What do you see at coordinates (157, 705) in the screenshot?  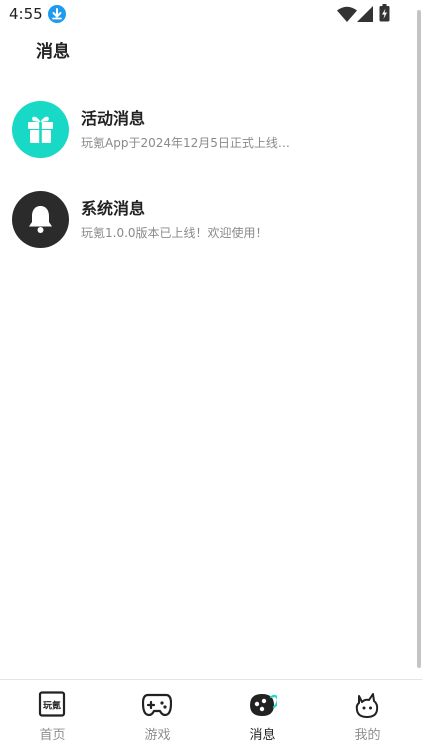 I see `gamepad-icon` at bounding box center [157, 705].